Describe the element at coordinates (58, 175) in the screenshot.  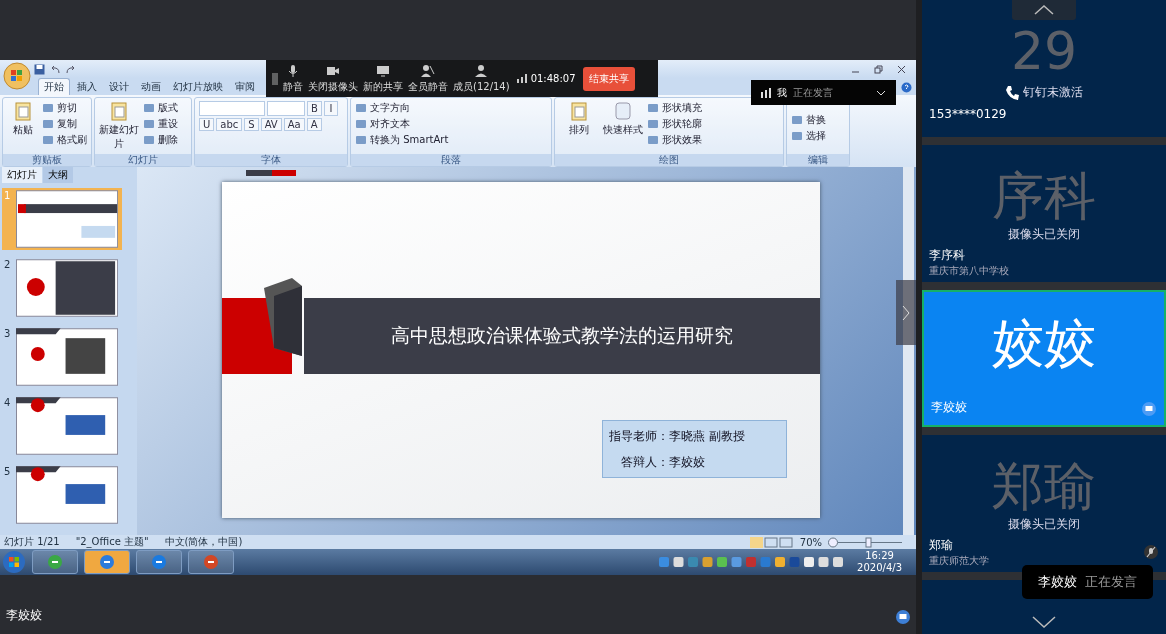
I see `panel-tab: 大纲` at that location.